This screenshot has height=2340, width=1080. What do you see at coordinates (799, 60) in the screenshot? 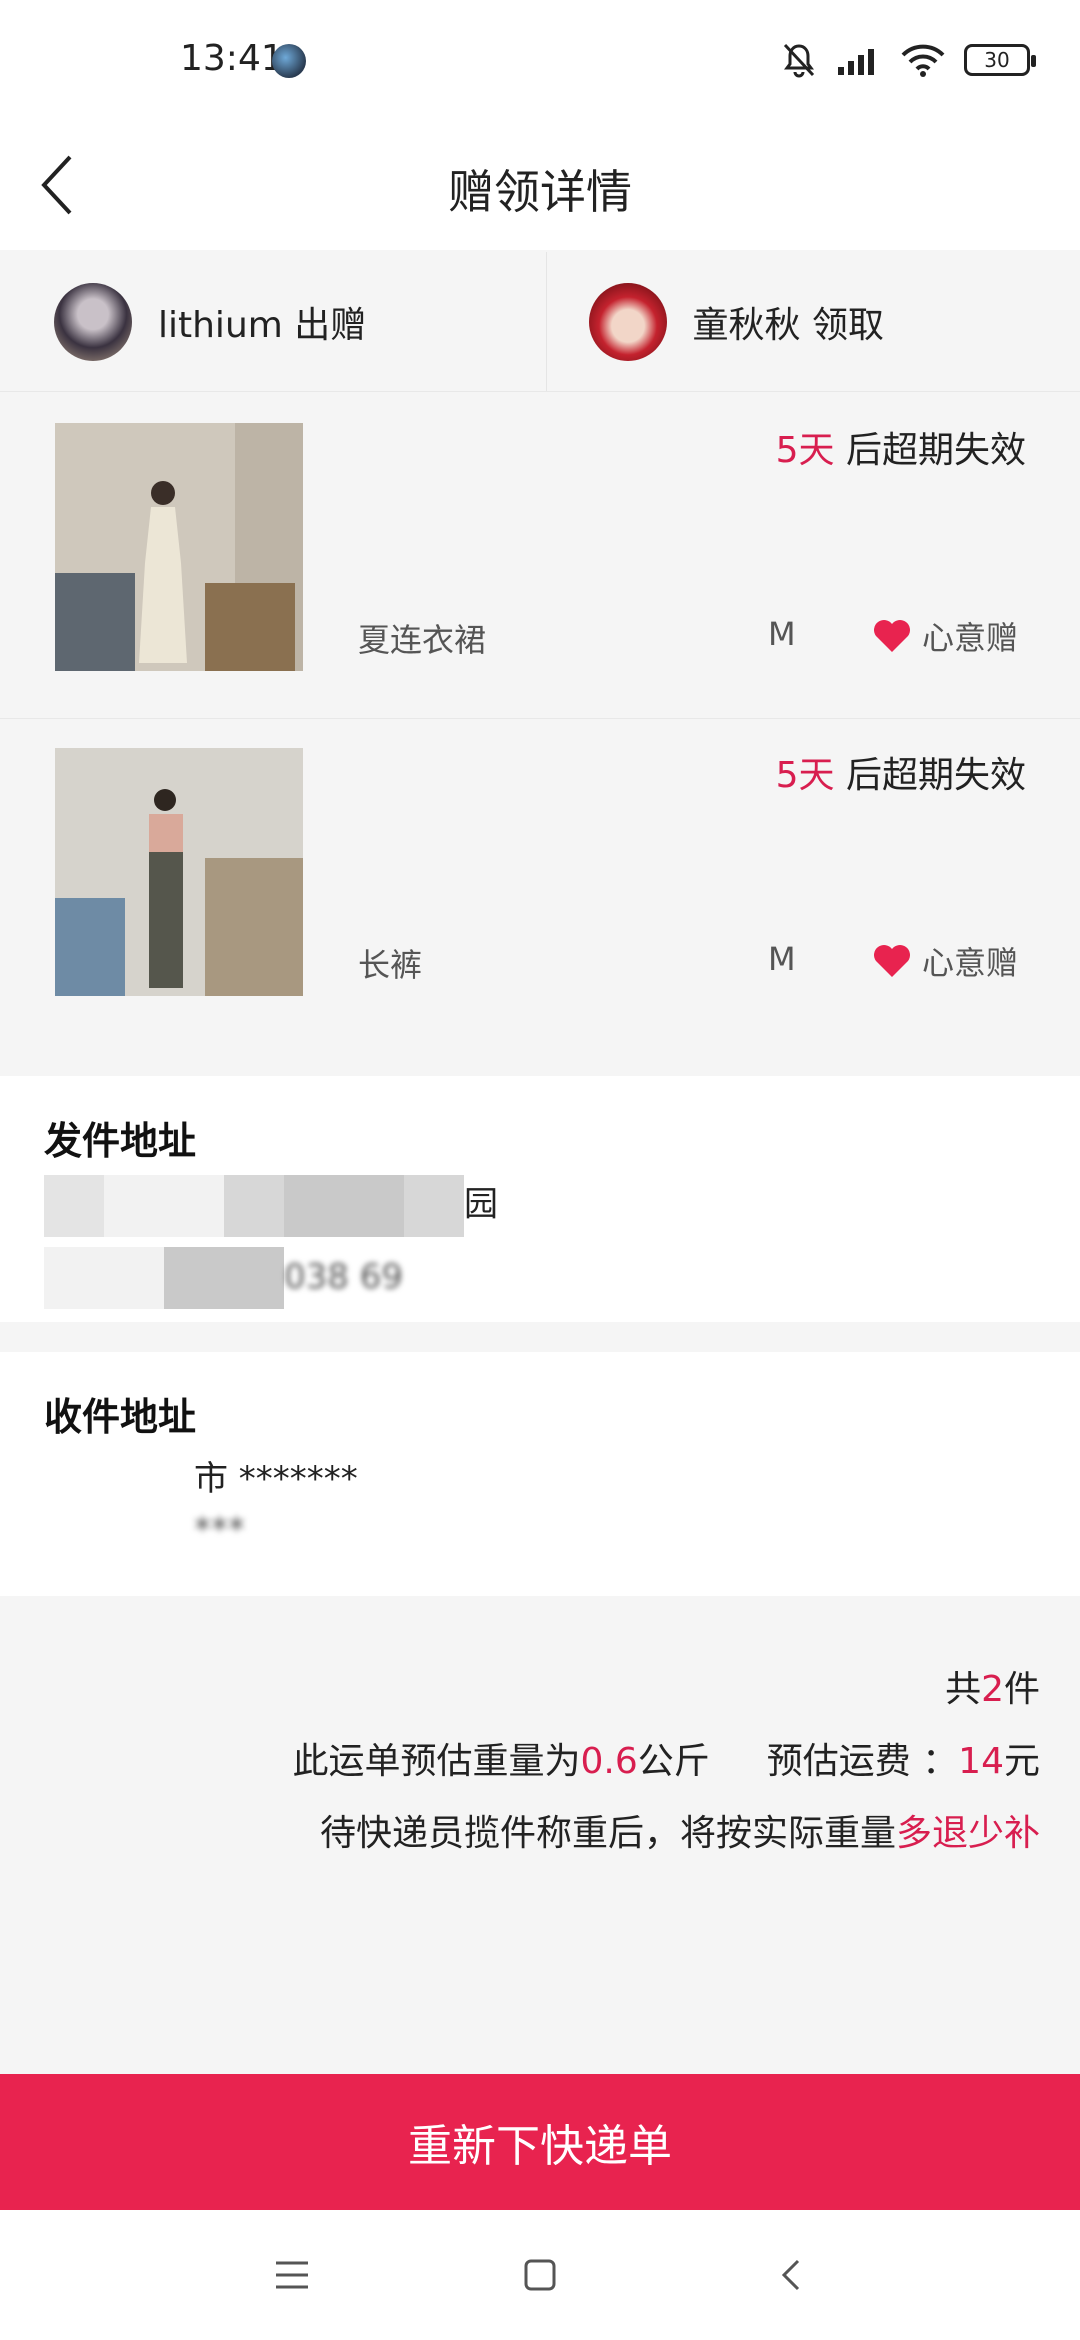
I see `mute-bell-icon` at bounding box center [799, 60].